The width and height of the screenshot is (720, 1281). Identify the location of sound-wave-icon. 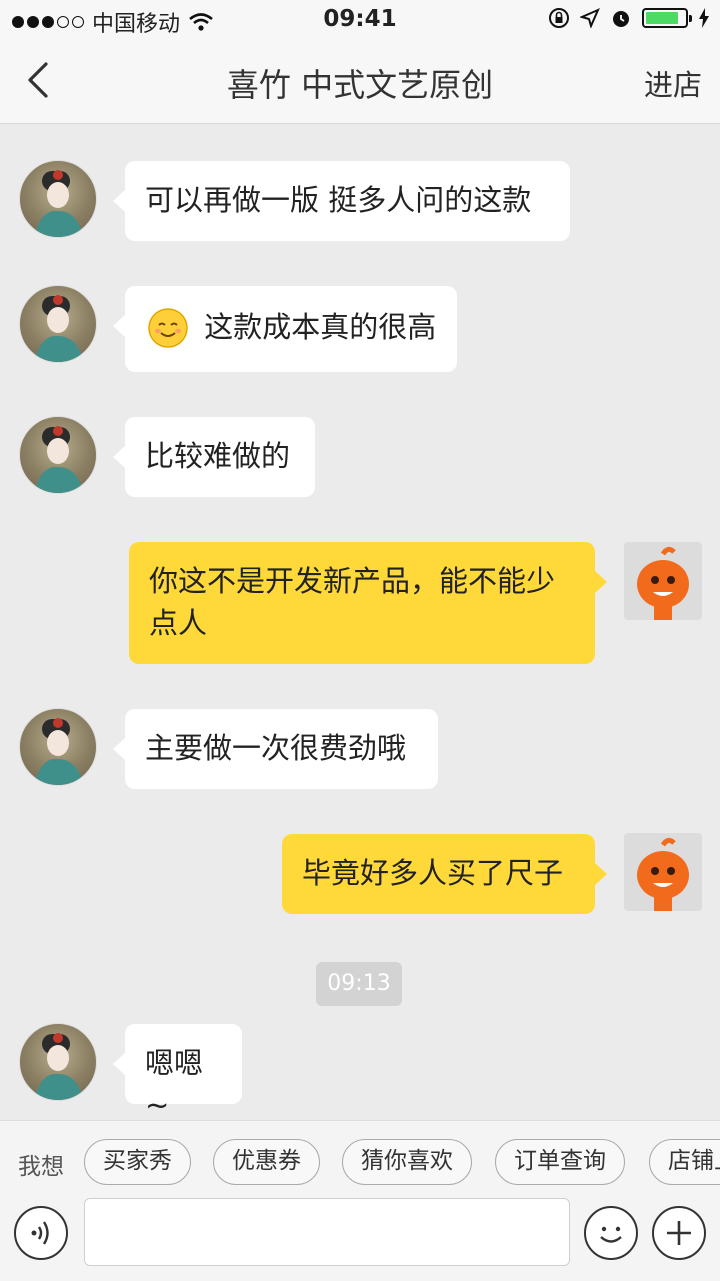
(40, 1233).